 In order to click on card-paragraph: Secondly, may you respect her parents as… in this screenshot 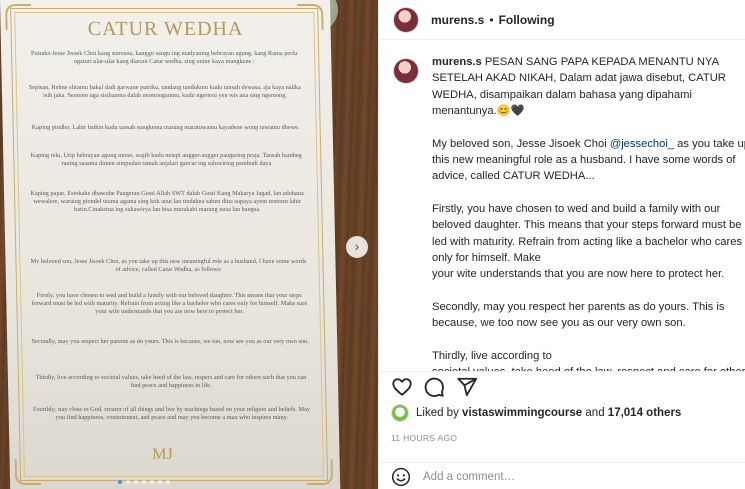, I will do `click(170, 341)`.